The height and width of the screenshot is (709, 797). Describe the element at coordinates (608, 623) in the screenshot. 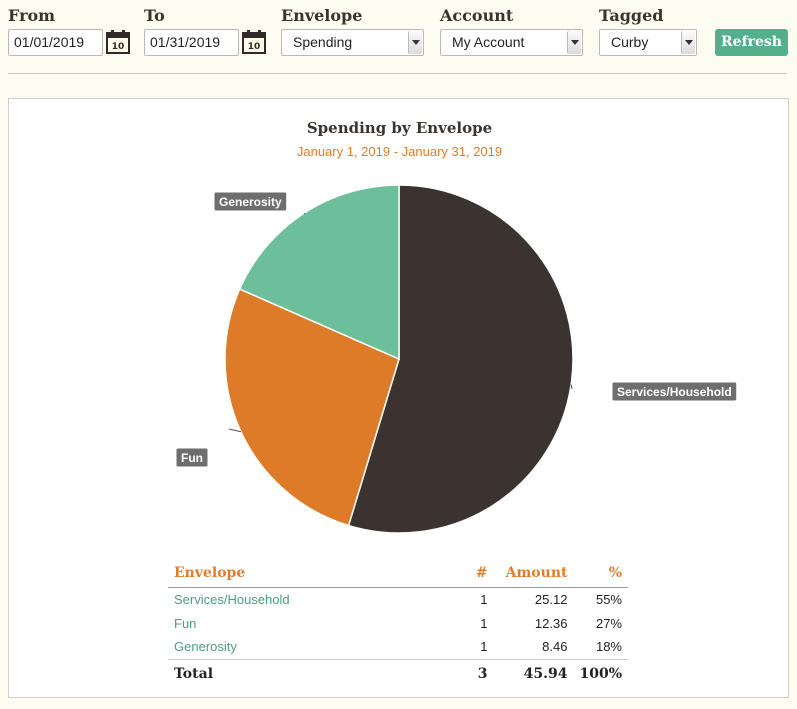

I see `row-percent: 27%` at that location.